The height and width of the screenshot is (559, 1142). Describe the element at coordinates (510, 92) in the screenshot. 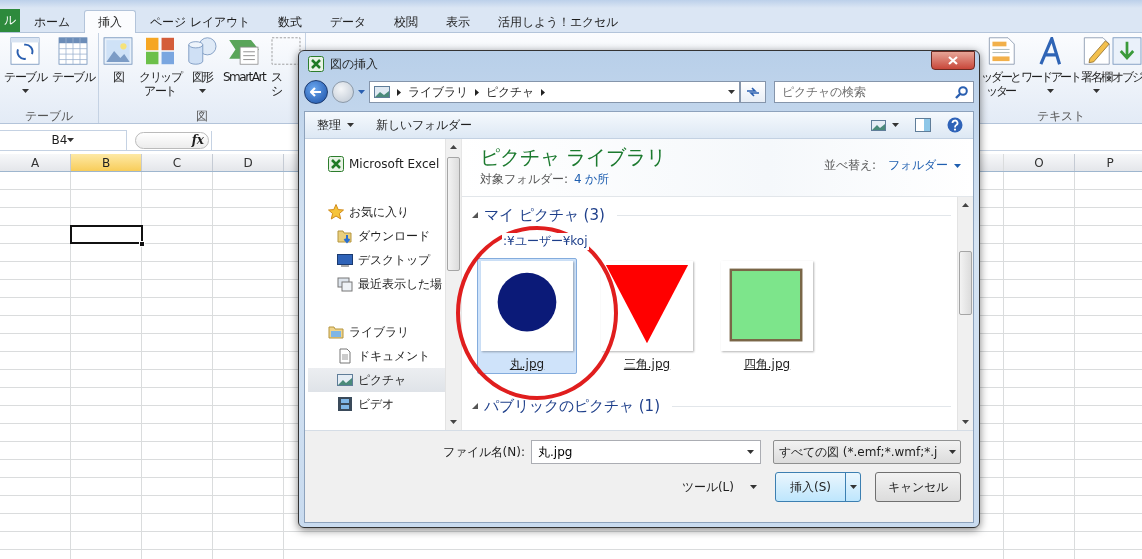

I see `breadcrumb: ピクチャ` at that location.